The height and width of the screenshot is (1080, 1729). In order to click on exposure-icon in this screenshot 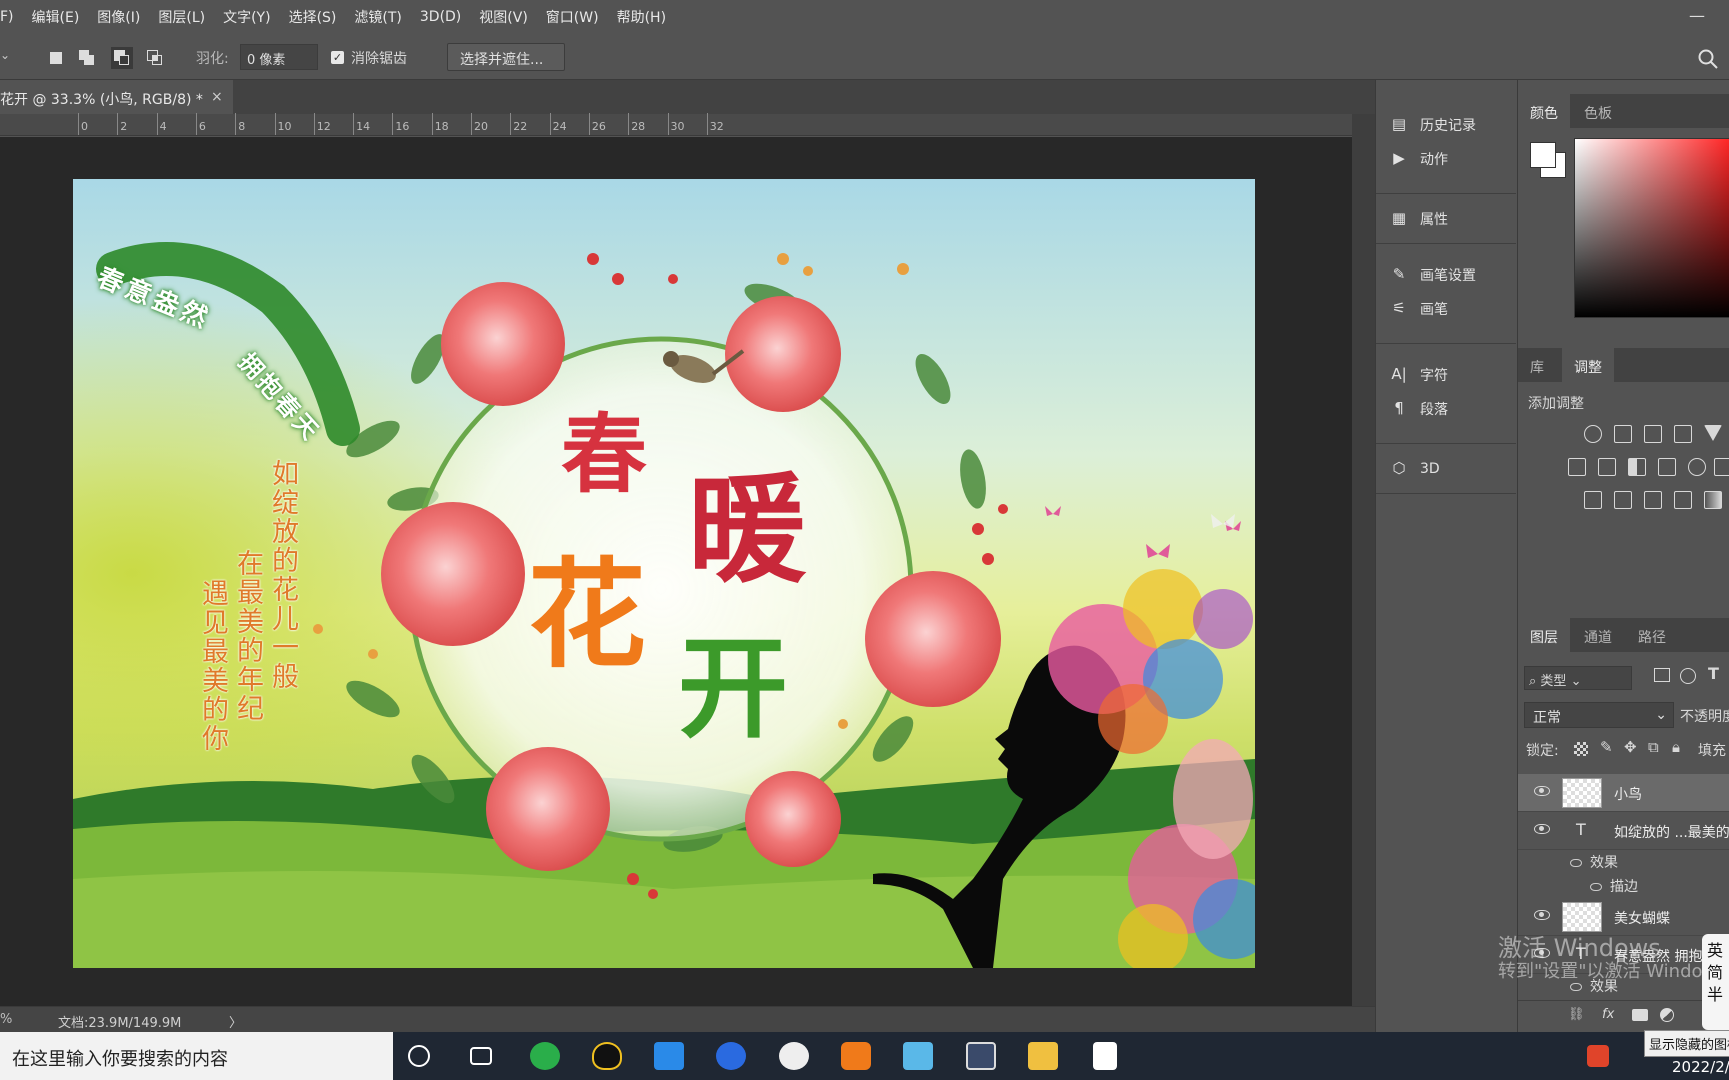, I will do `click(1683, 434)`.